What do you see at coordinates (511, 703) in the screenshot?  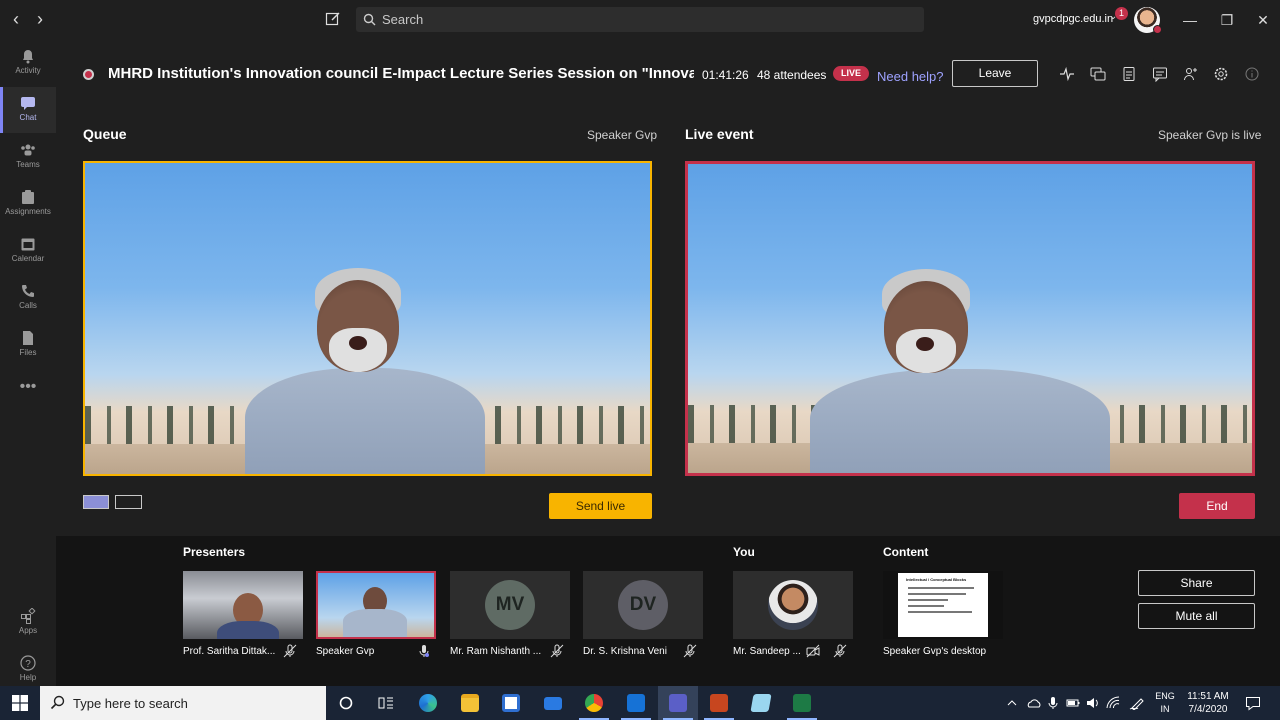 I see `store-app-icon` at bounding box center [511, 703].